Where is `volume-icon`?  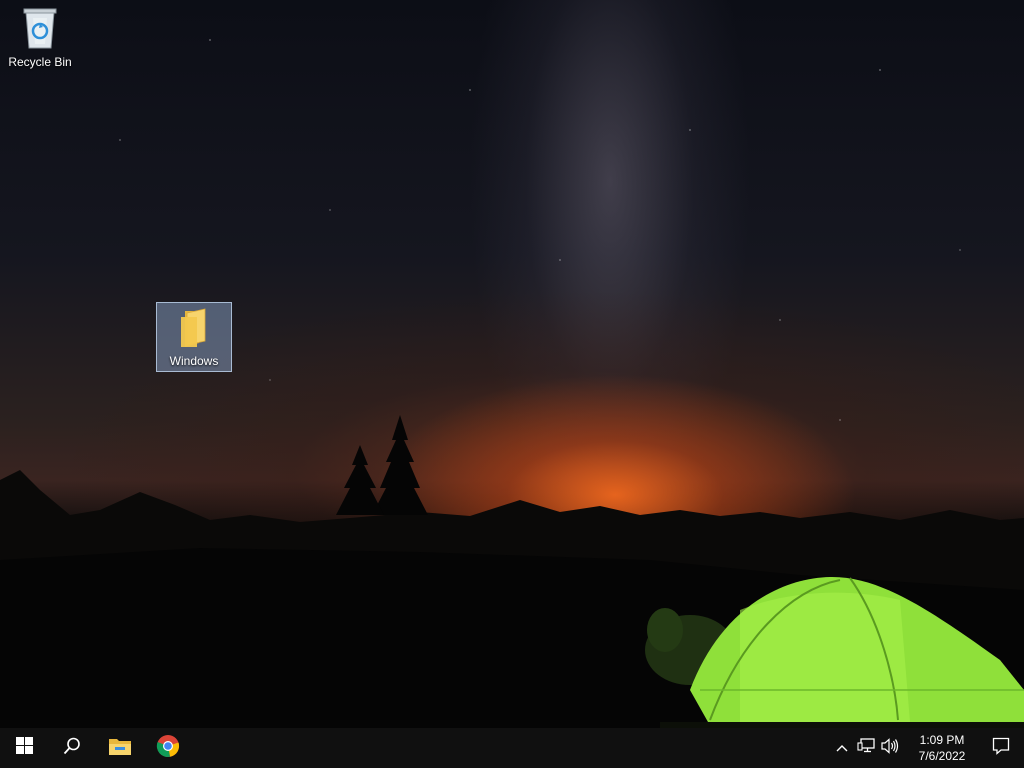 volume-icon is located at coordinates (890, 748).